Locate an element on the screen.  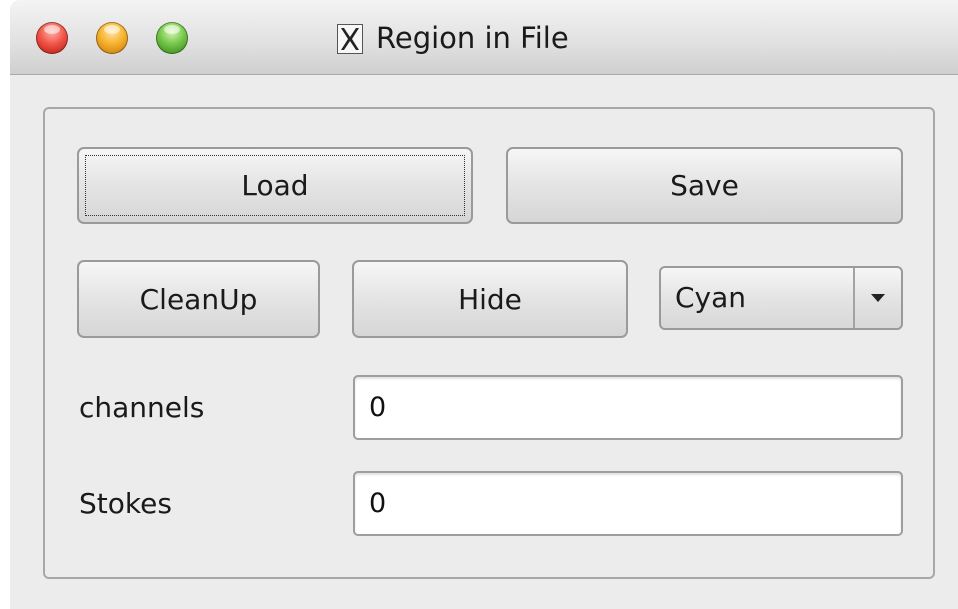
load-button: Load is located at coordinates (275, 185).